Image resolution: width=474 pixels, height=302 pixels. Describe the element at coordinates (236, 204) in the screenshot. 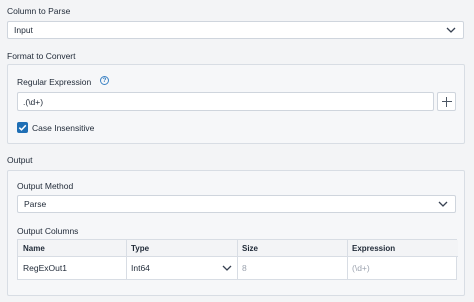

I see `output-method-select: Parse` at that location.